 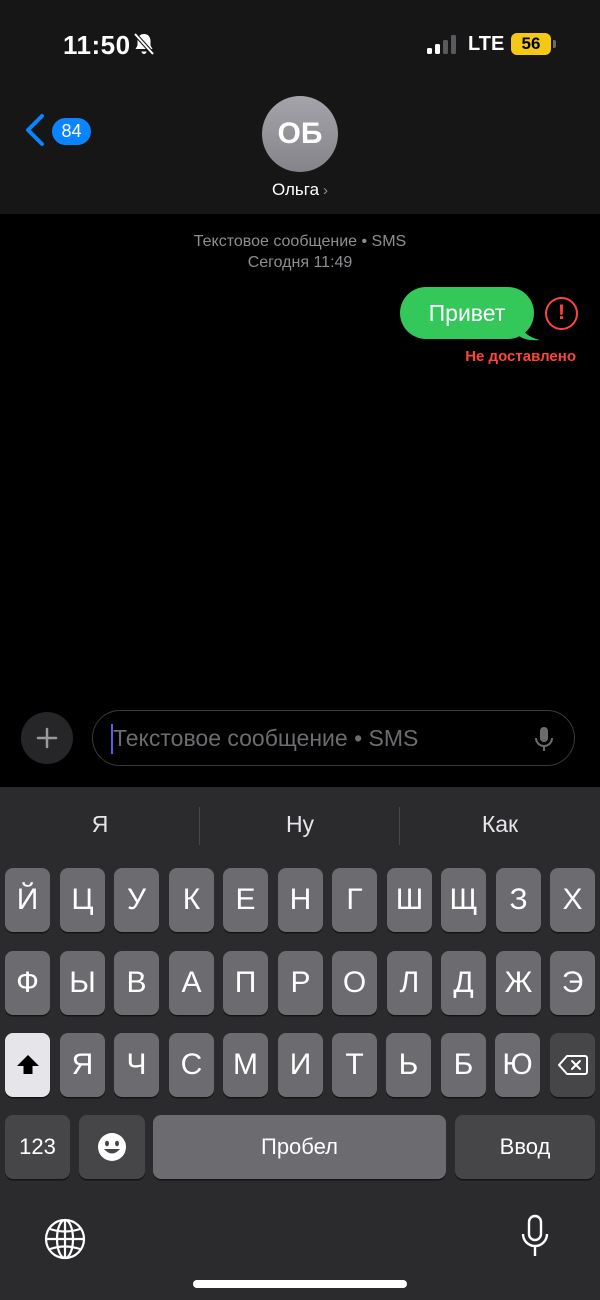 What do you see at coordinates (299, 1147) in the screenshot?
I see `space-key: Пробел` at bounding box center [299, 1147].